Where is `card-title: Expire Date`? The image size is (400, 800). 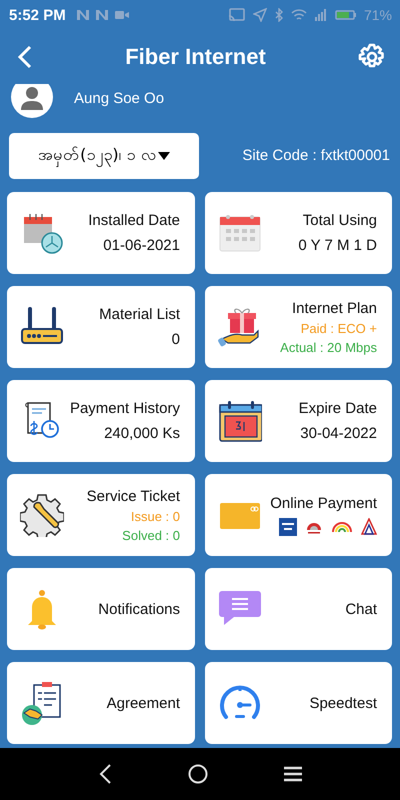
card-title: Expire Date is located at coordinates (337, 408).